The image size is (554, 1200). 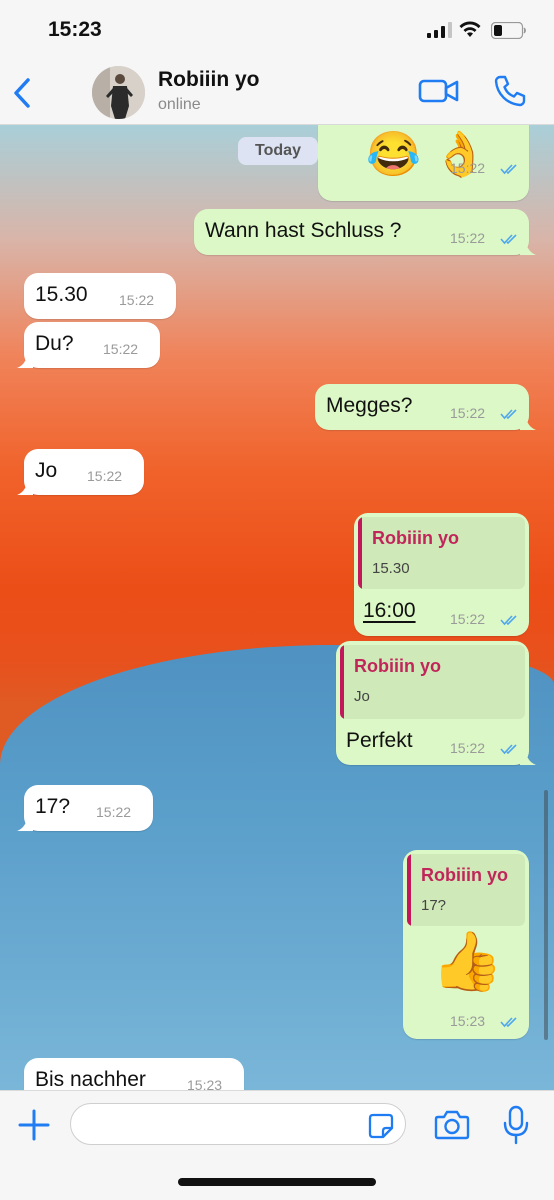 I want to click on message-bubble-outgoing-reply: Robiiin yo 15.30 16:00 15:22, so click(x=441, y=574).